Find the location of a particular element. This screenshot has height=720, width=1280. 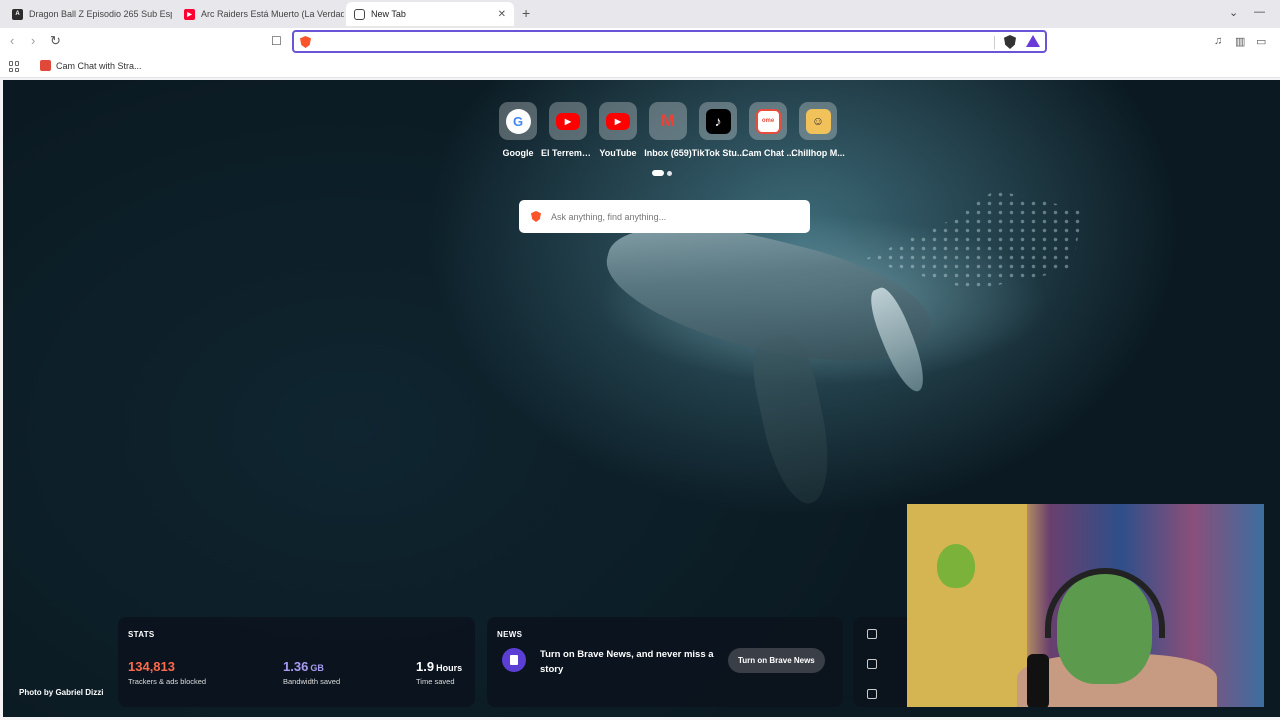

talk-icon is located at coordinates (872, 694).